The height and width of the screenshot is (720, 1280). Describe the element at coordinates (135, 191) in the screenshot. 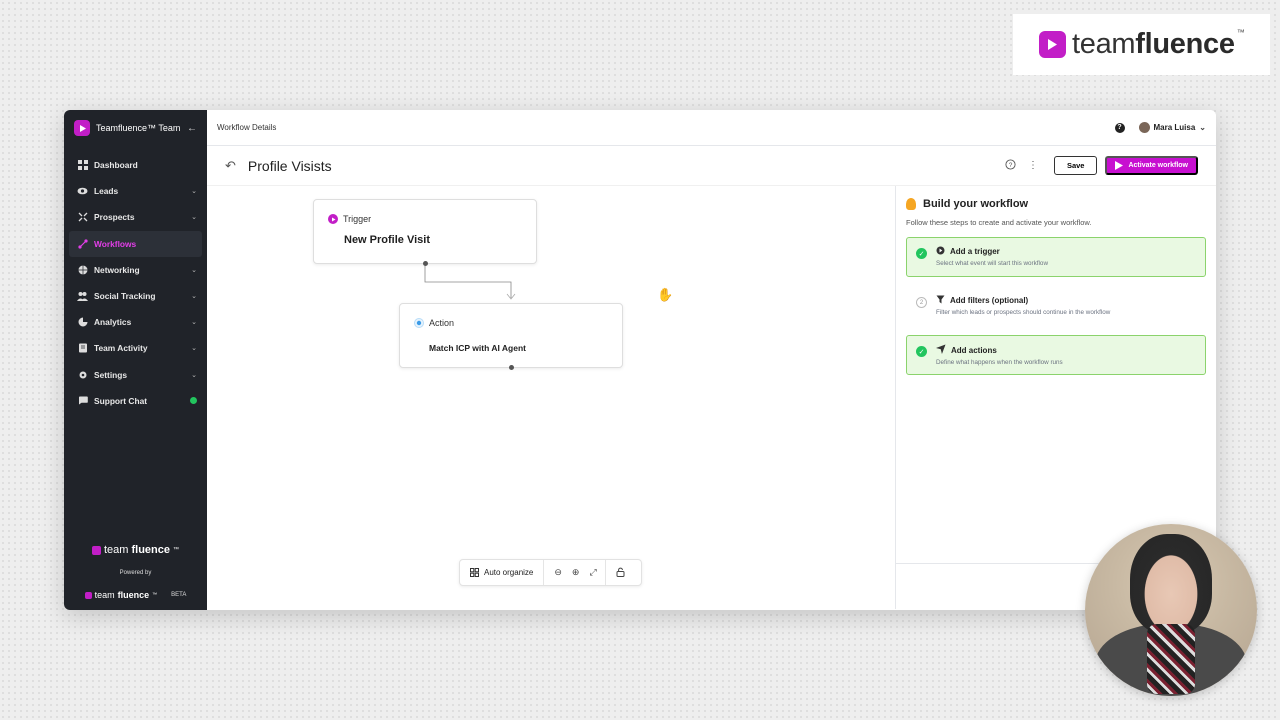

I see `sidebar-item-leads: Leads ⌄` at that location.